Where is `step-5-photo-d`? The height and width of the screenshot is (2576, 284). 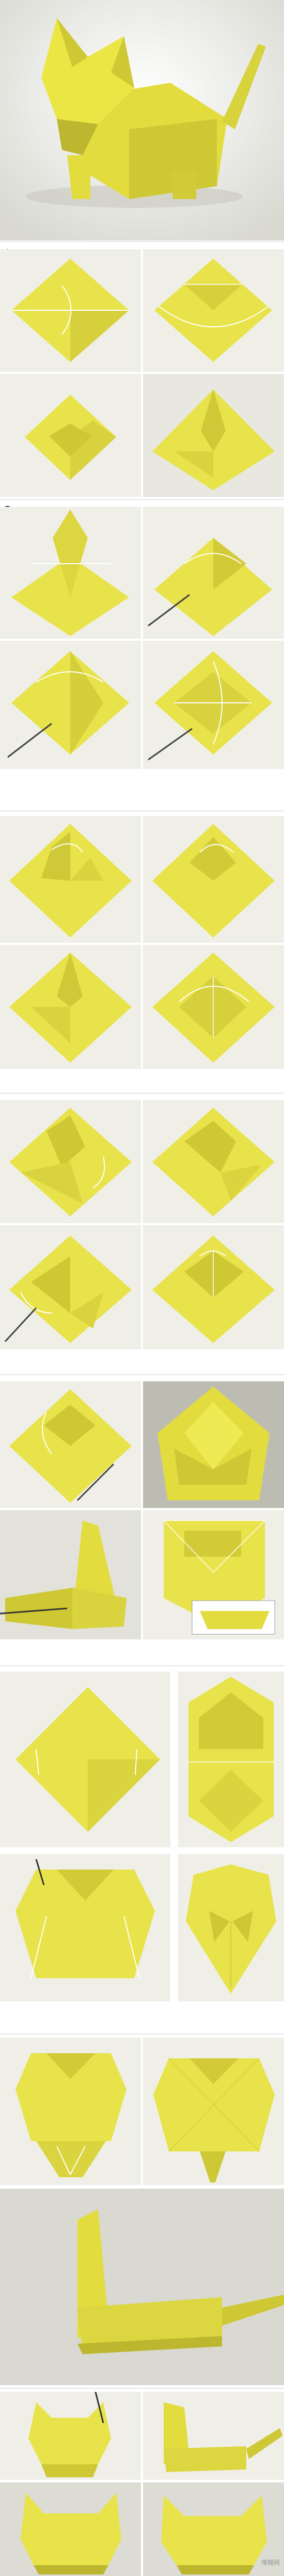 step-5-photo-d is located at coordinates (213, 1574).